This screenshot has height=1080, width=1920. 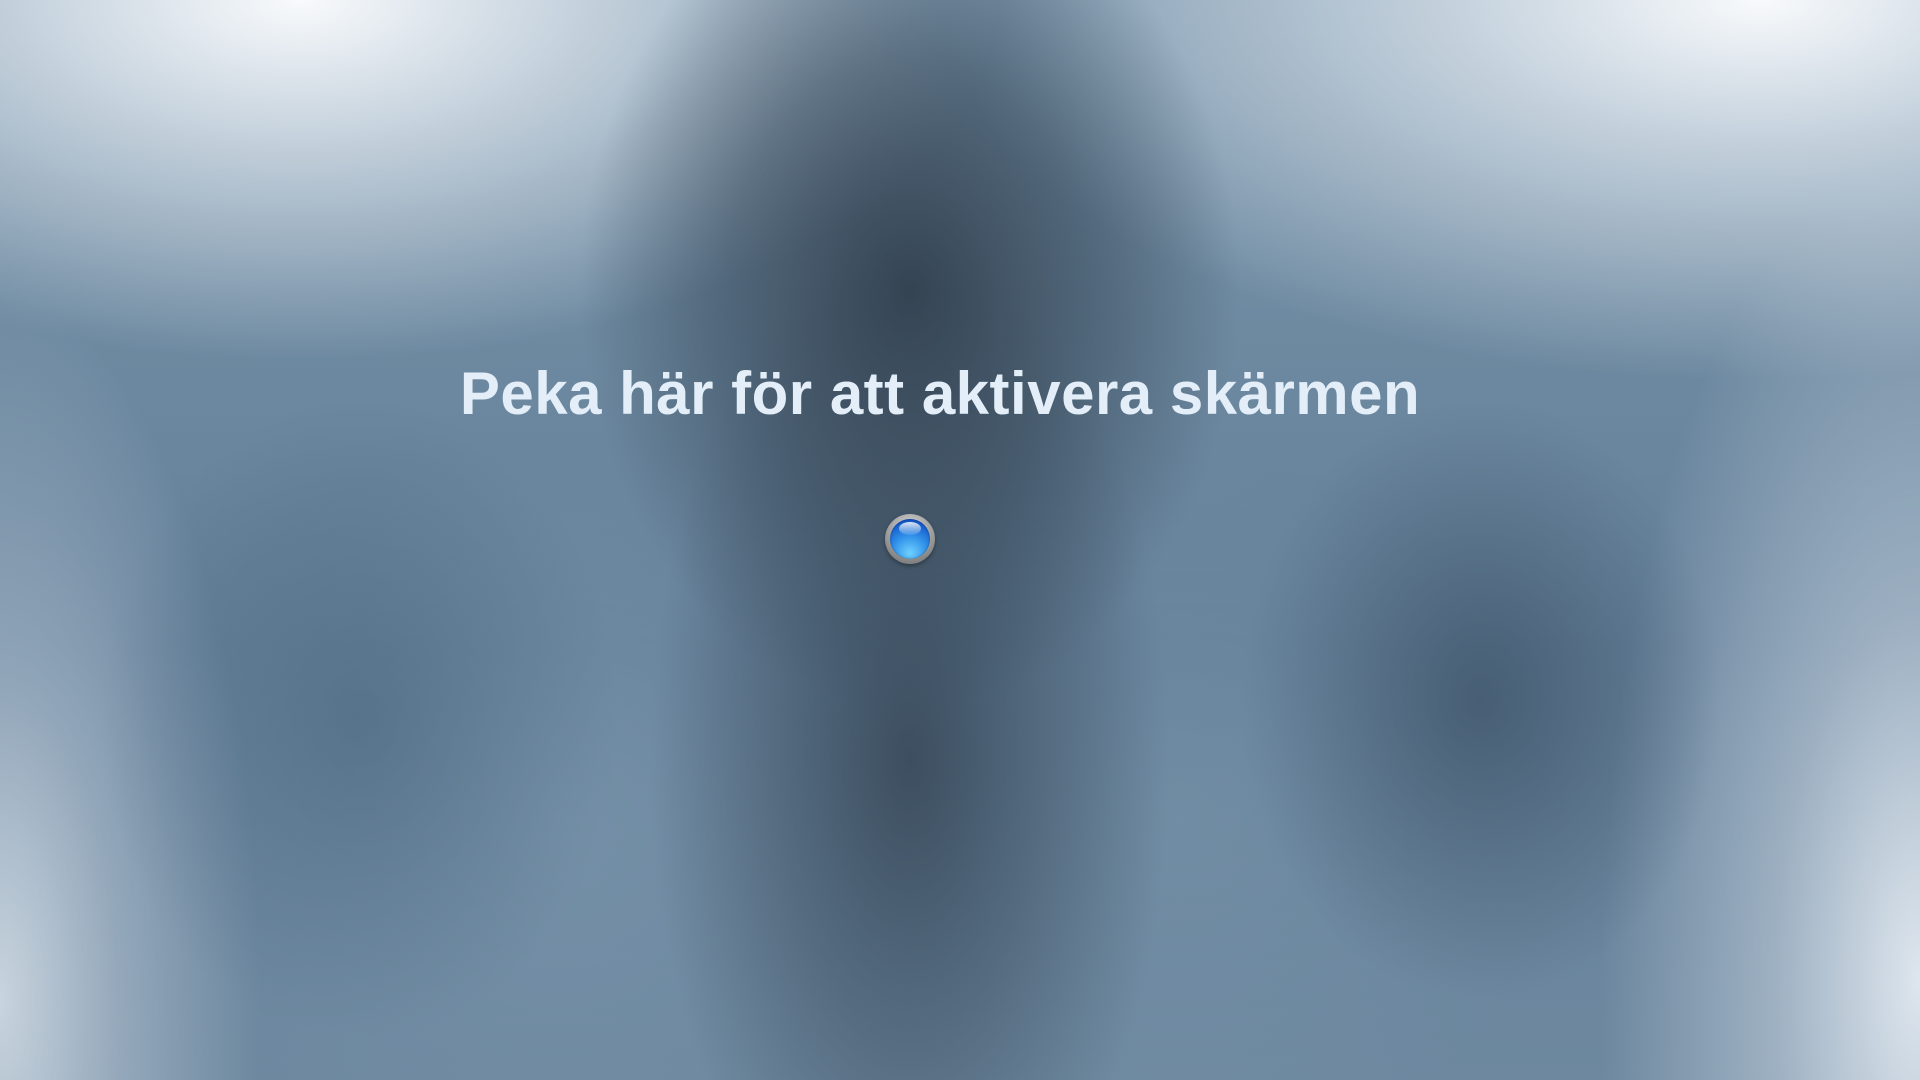 I want to click on orb-highlight, so click(x=910, y=528).